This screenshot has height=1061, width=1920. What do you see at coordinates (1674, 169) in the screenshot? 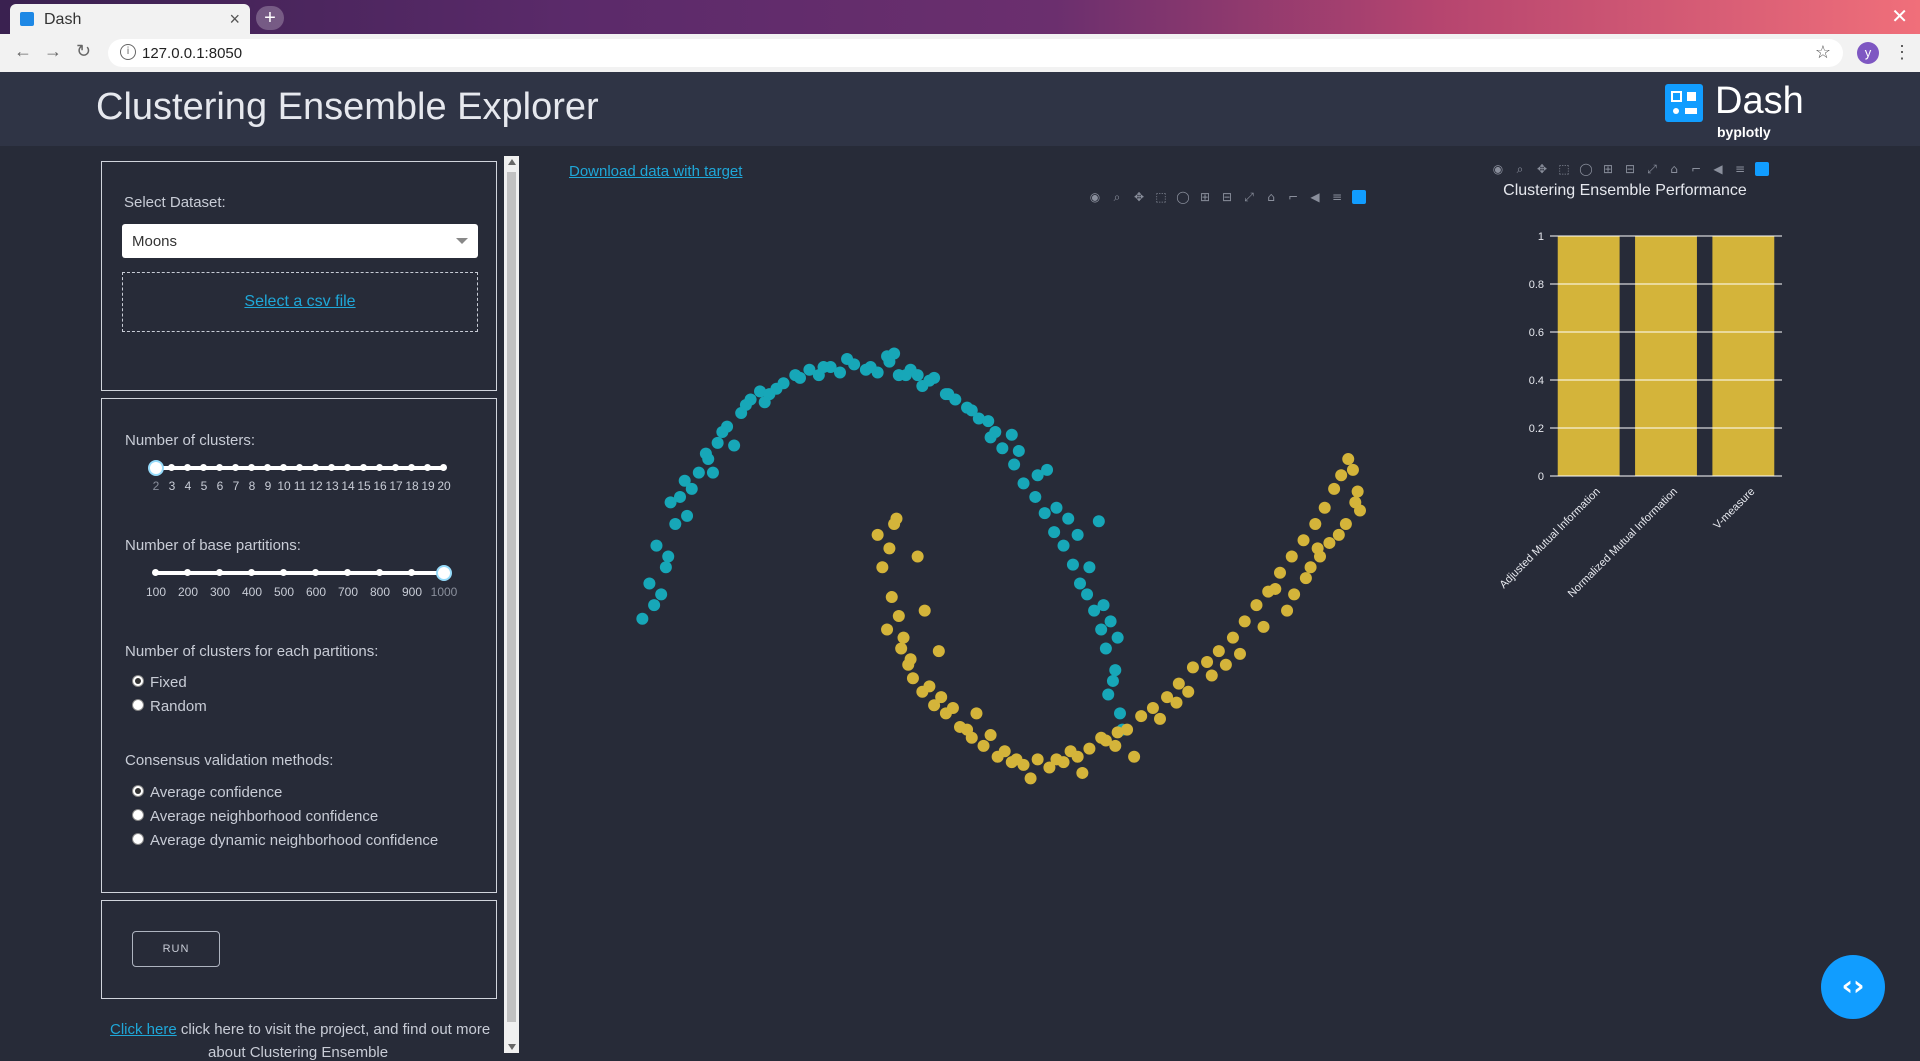
I see `reset-axes-icon: ⌂` at bounding box center [1674, 169].